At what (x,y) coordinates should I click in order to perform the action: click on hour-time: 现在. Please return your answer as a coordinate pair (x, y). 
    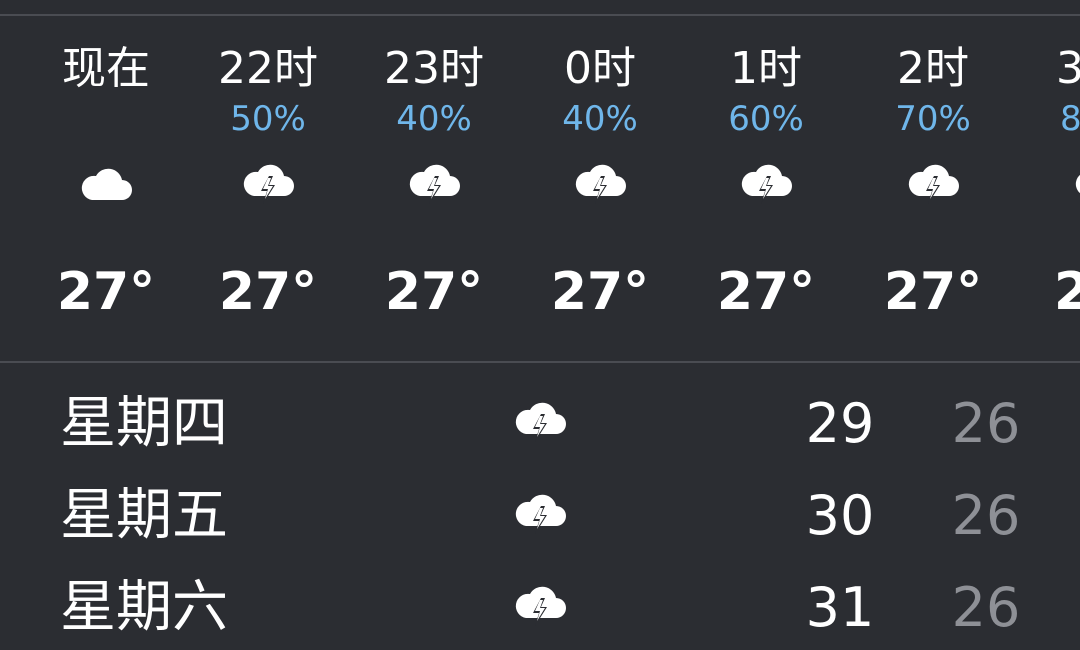
    Looking at the image, I should click on (106, 68).